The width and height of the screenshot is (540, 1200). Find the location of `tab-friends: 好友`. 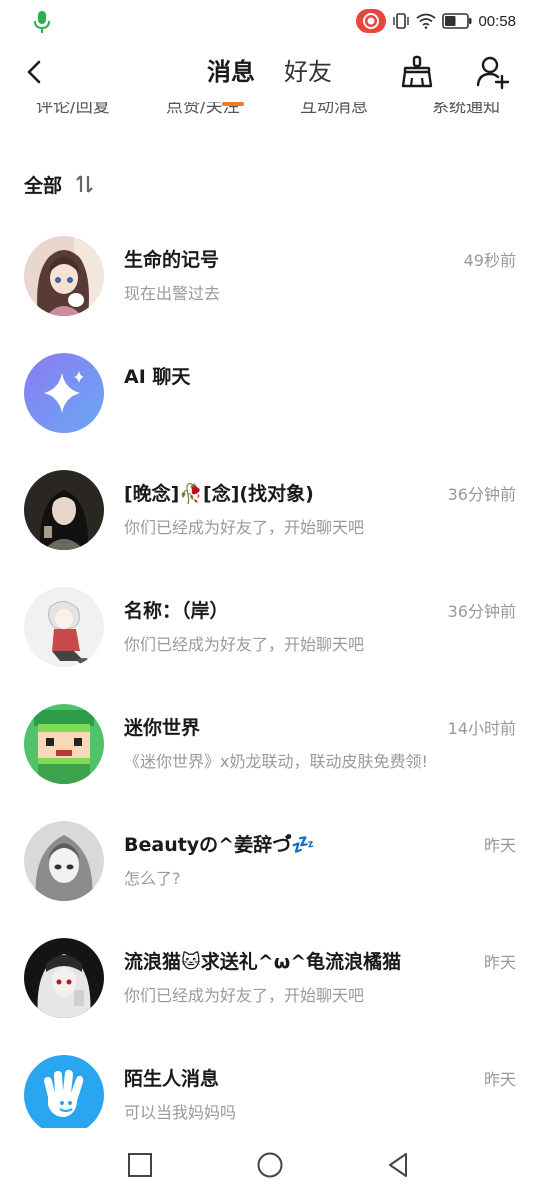

tab-friends: 好友 is located at coordinates (308, 72).